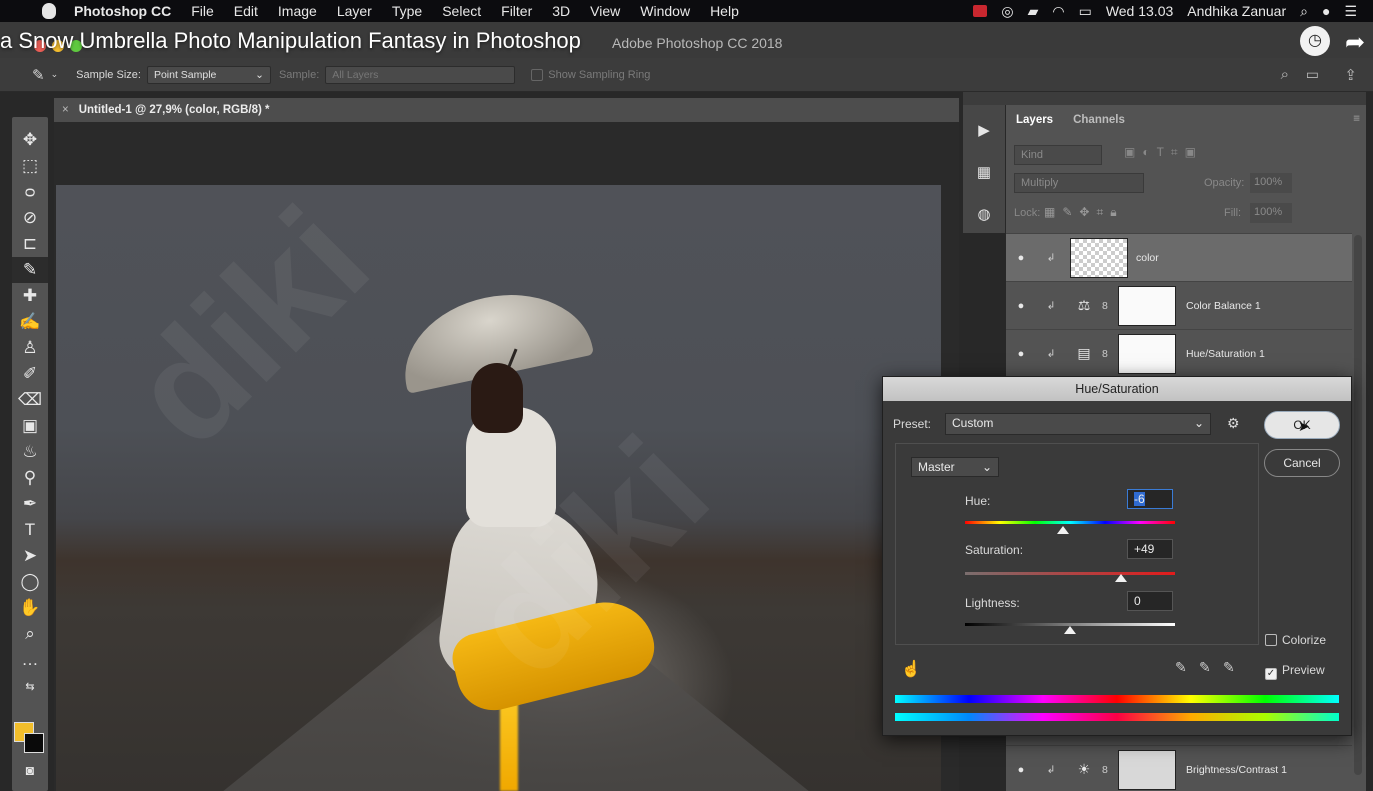 The height and width of the screenshot is (791, 1373). Describe the element at coordinates (30, 530) in the screenshot. I see `type-tool-icon: T` at that location.